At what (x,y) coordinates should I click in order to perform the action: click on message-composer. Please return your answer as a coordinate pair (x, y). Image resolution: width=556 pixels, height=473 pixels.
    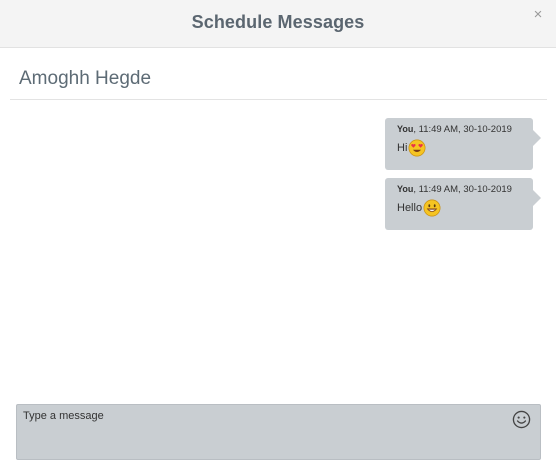
    Looking at the image, I should click on (278, 432).